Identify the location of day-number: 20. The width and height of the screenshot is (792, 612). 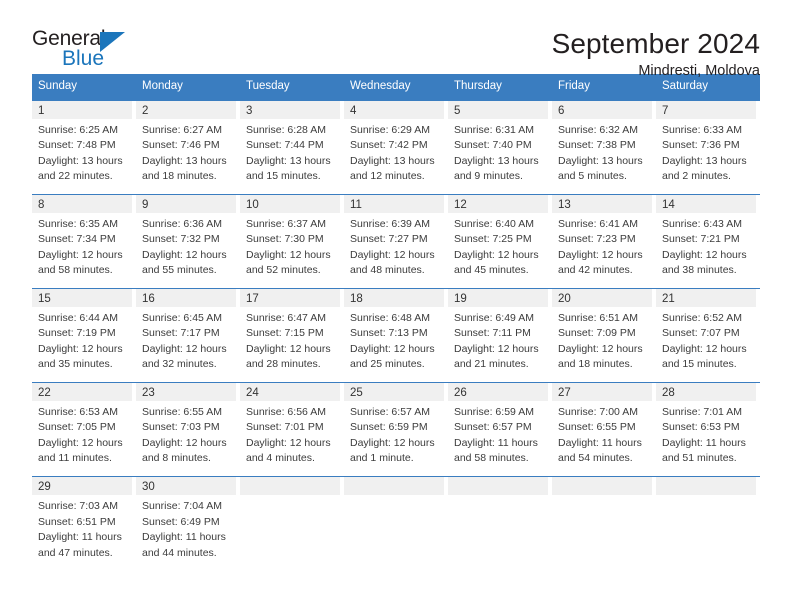
(602, 297).